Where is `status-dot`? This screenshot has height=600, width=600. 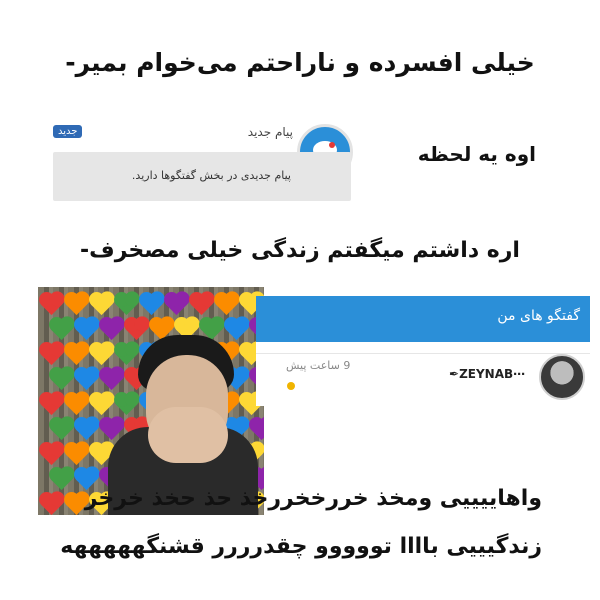
status-dot is located at coordinates (291, 386).